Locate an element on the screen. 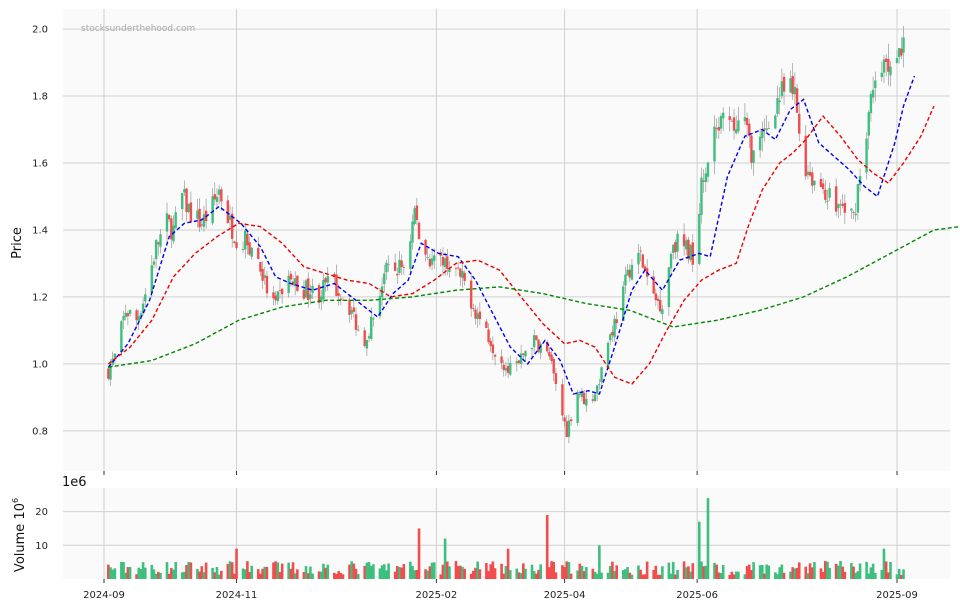 The image size is (960, 611). price-tick-label-3: 1.4 is located at coordinates (40, 230).